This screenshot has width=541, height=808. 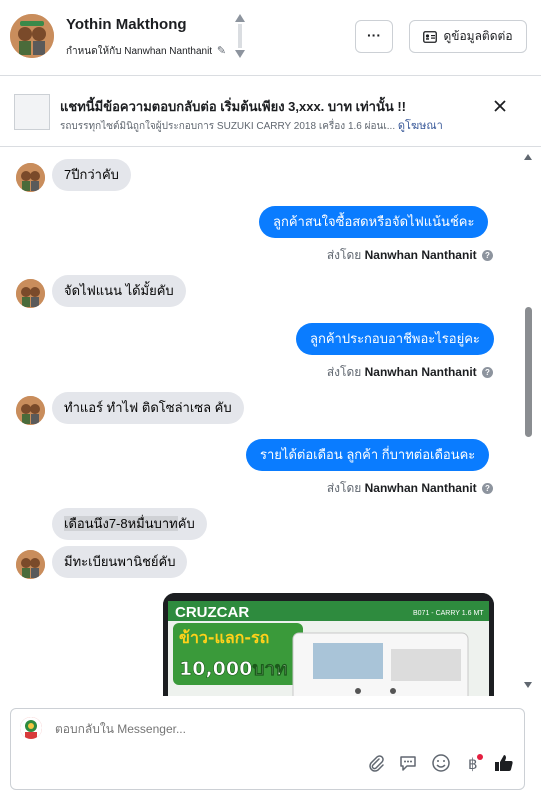 What do you see at coordinates (504, 763) in the screenshot?
I see `thumbs-up-icon` at bounding box center [504, 763].